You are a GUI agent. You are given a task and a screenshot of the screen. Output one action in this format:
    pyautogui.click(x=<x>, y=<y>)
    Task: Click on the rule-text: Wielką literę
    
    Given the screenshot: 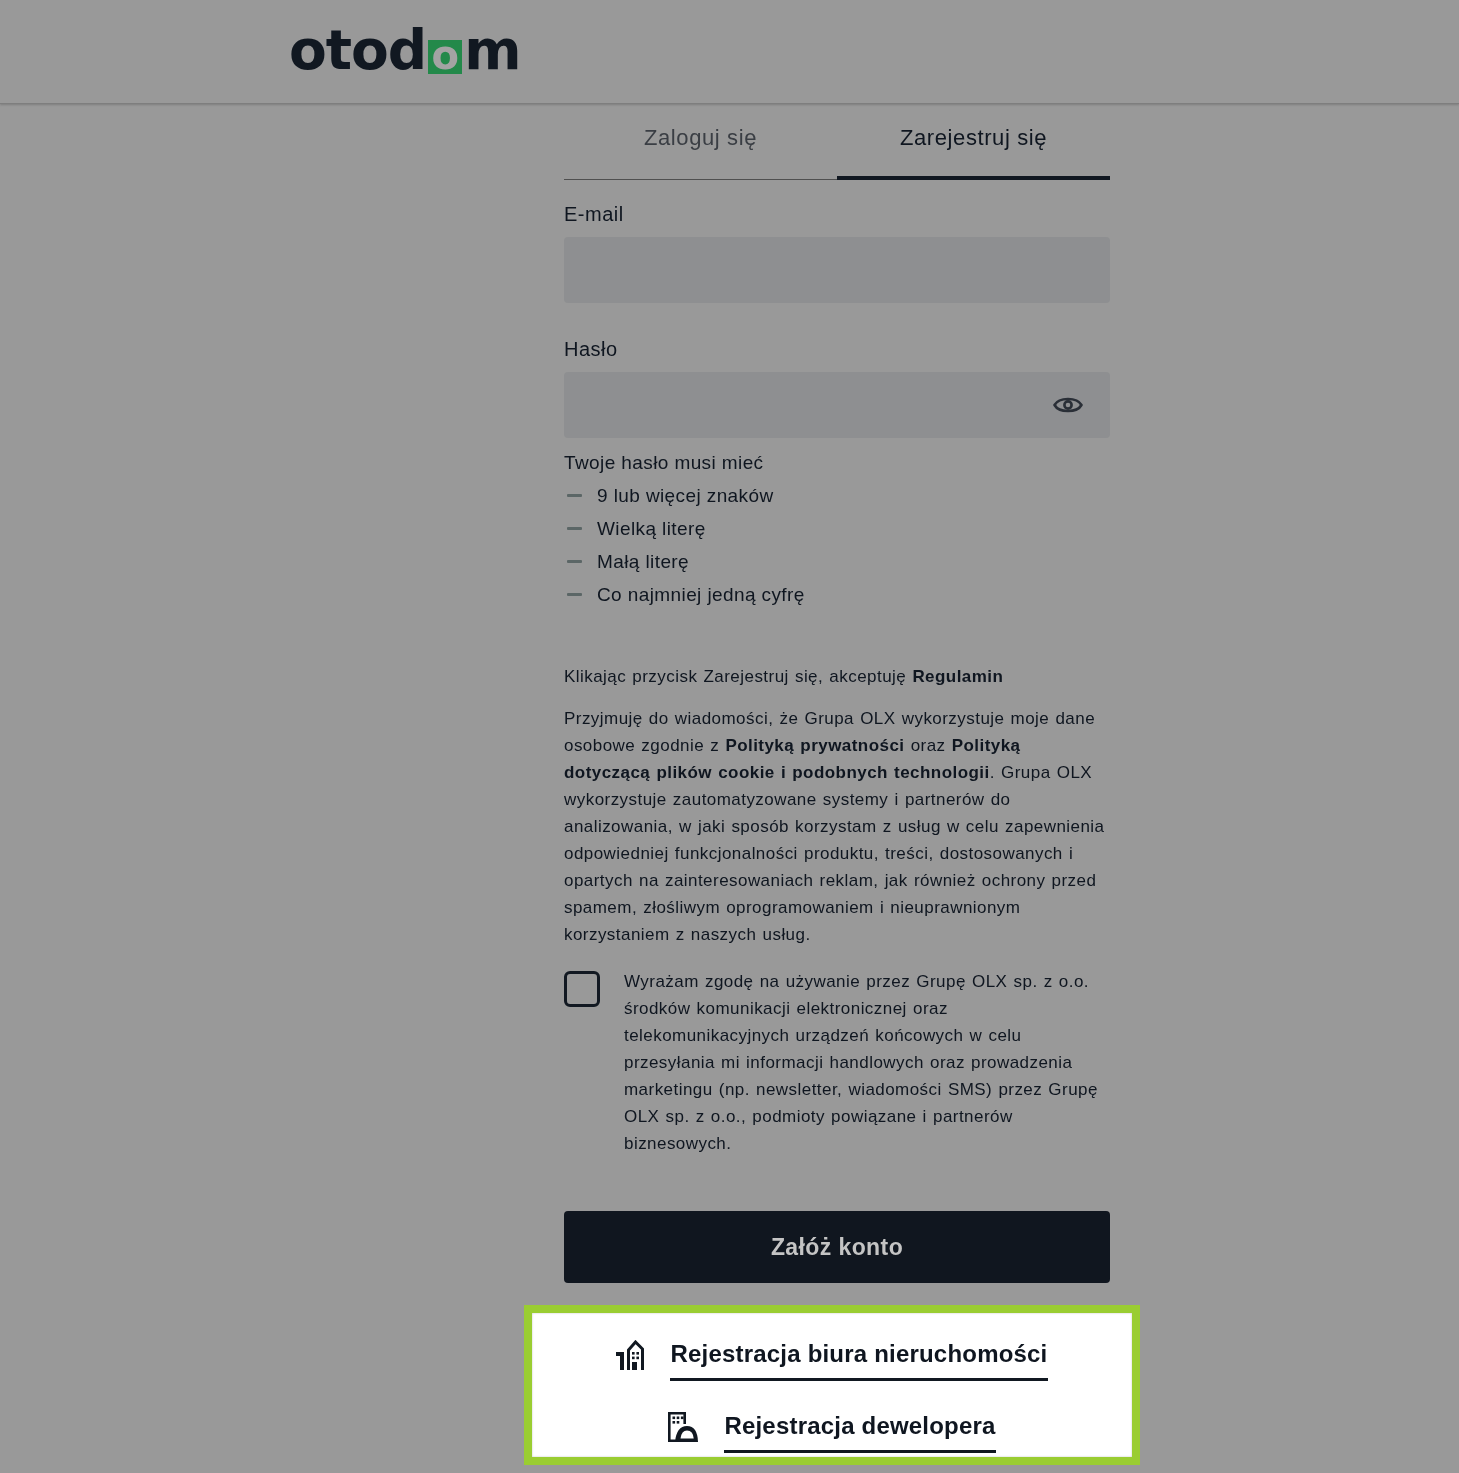 What is the action you would take?
    pyautogui.click(x=651, y=528)
    